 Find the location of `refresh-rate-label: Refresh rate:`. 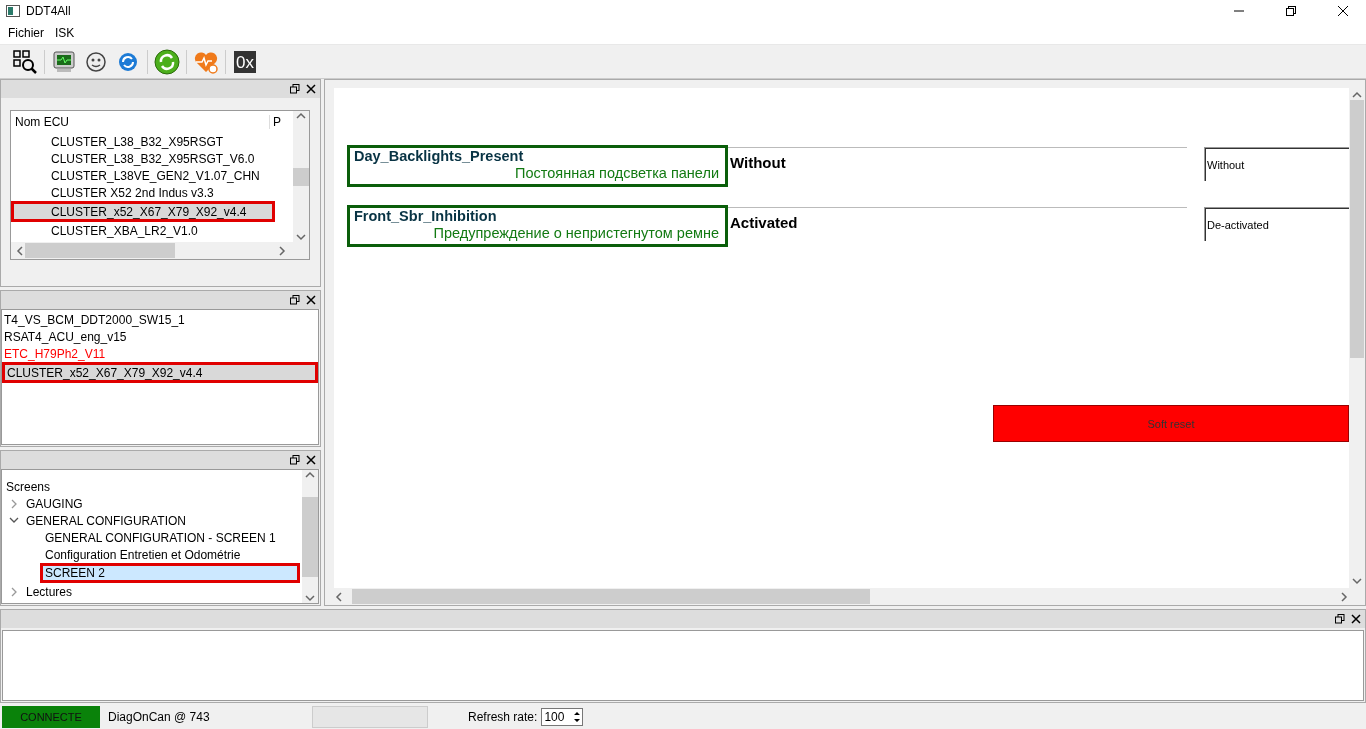

refresh-rate-label: Refresh rate: is located at coordinates (503, 716).